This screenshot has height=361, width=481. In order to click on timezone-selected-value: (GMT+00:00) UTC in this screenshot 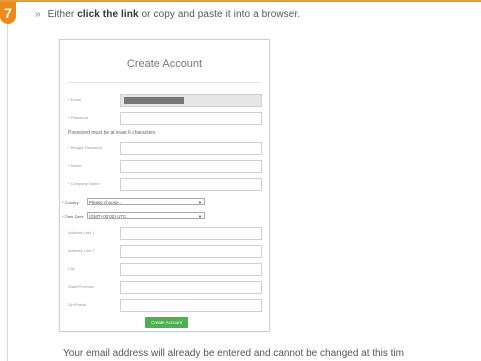, I will do `click(108, 216)`.